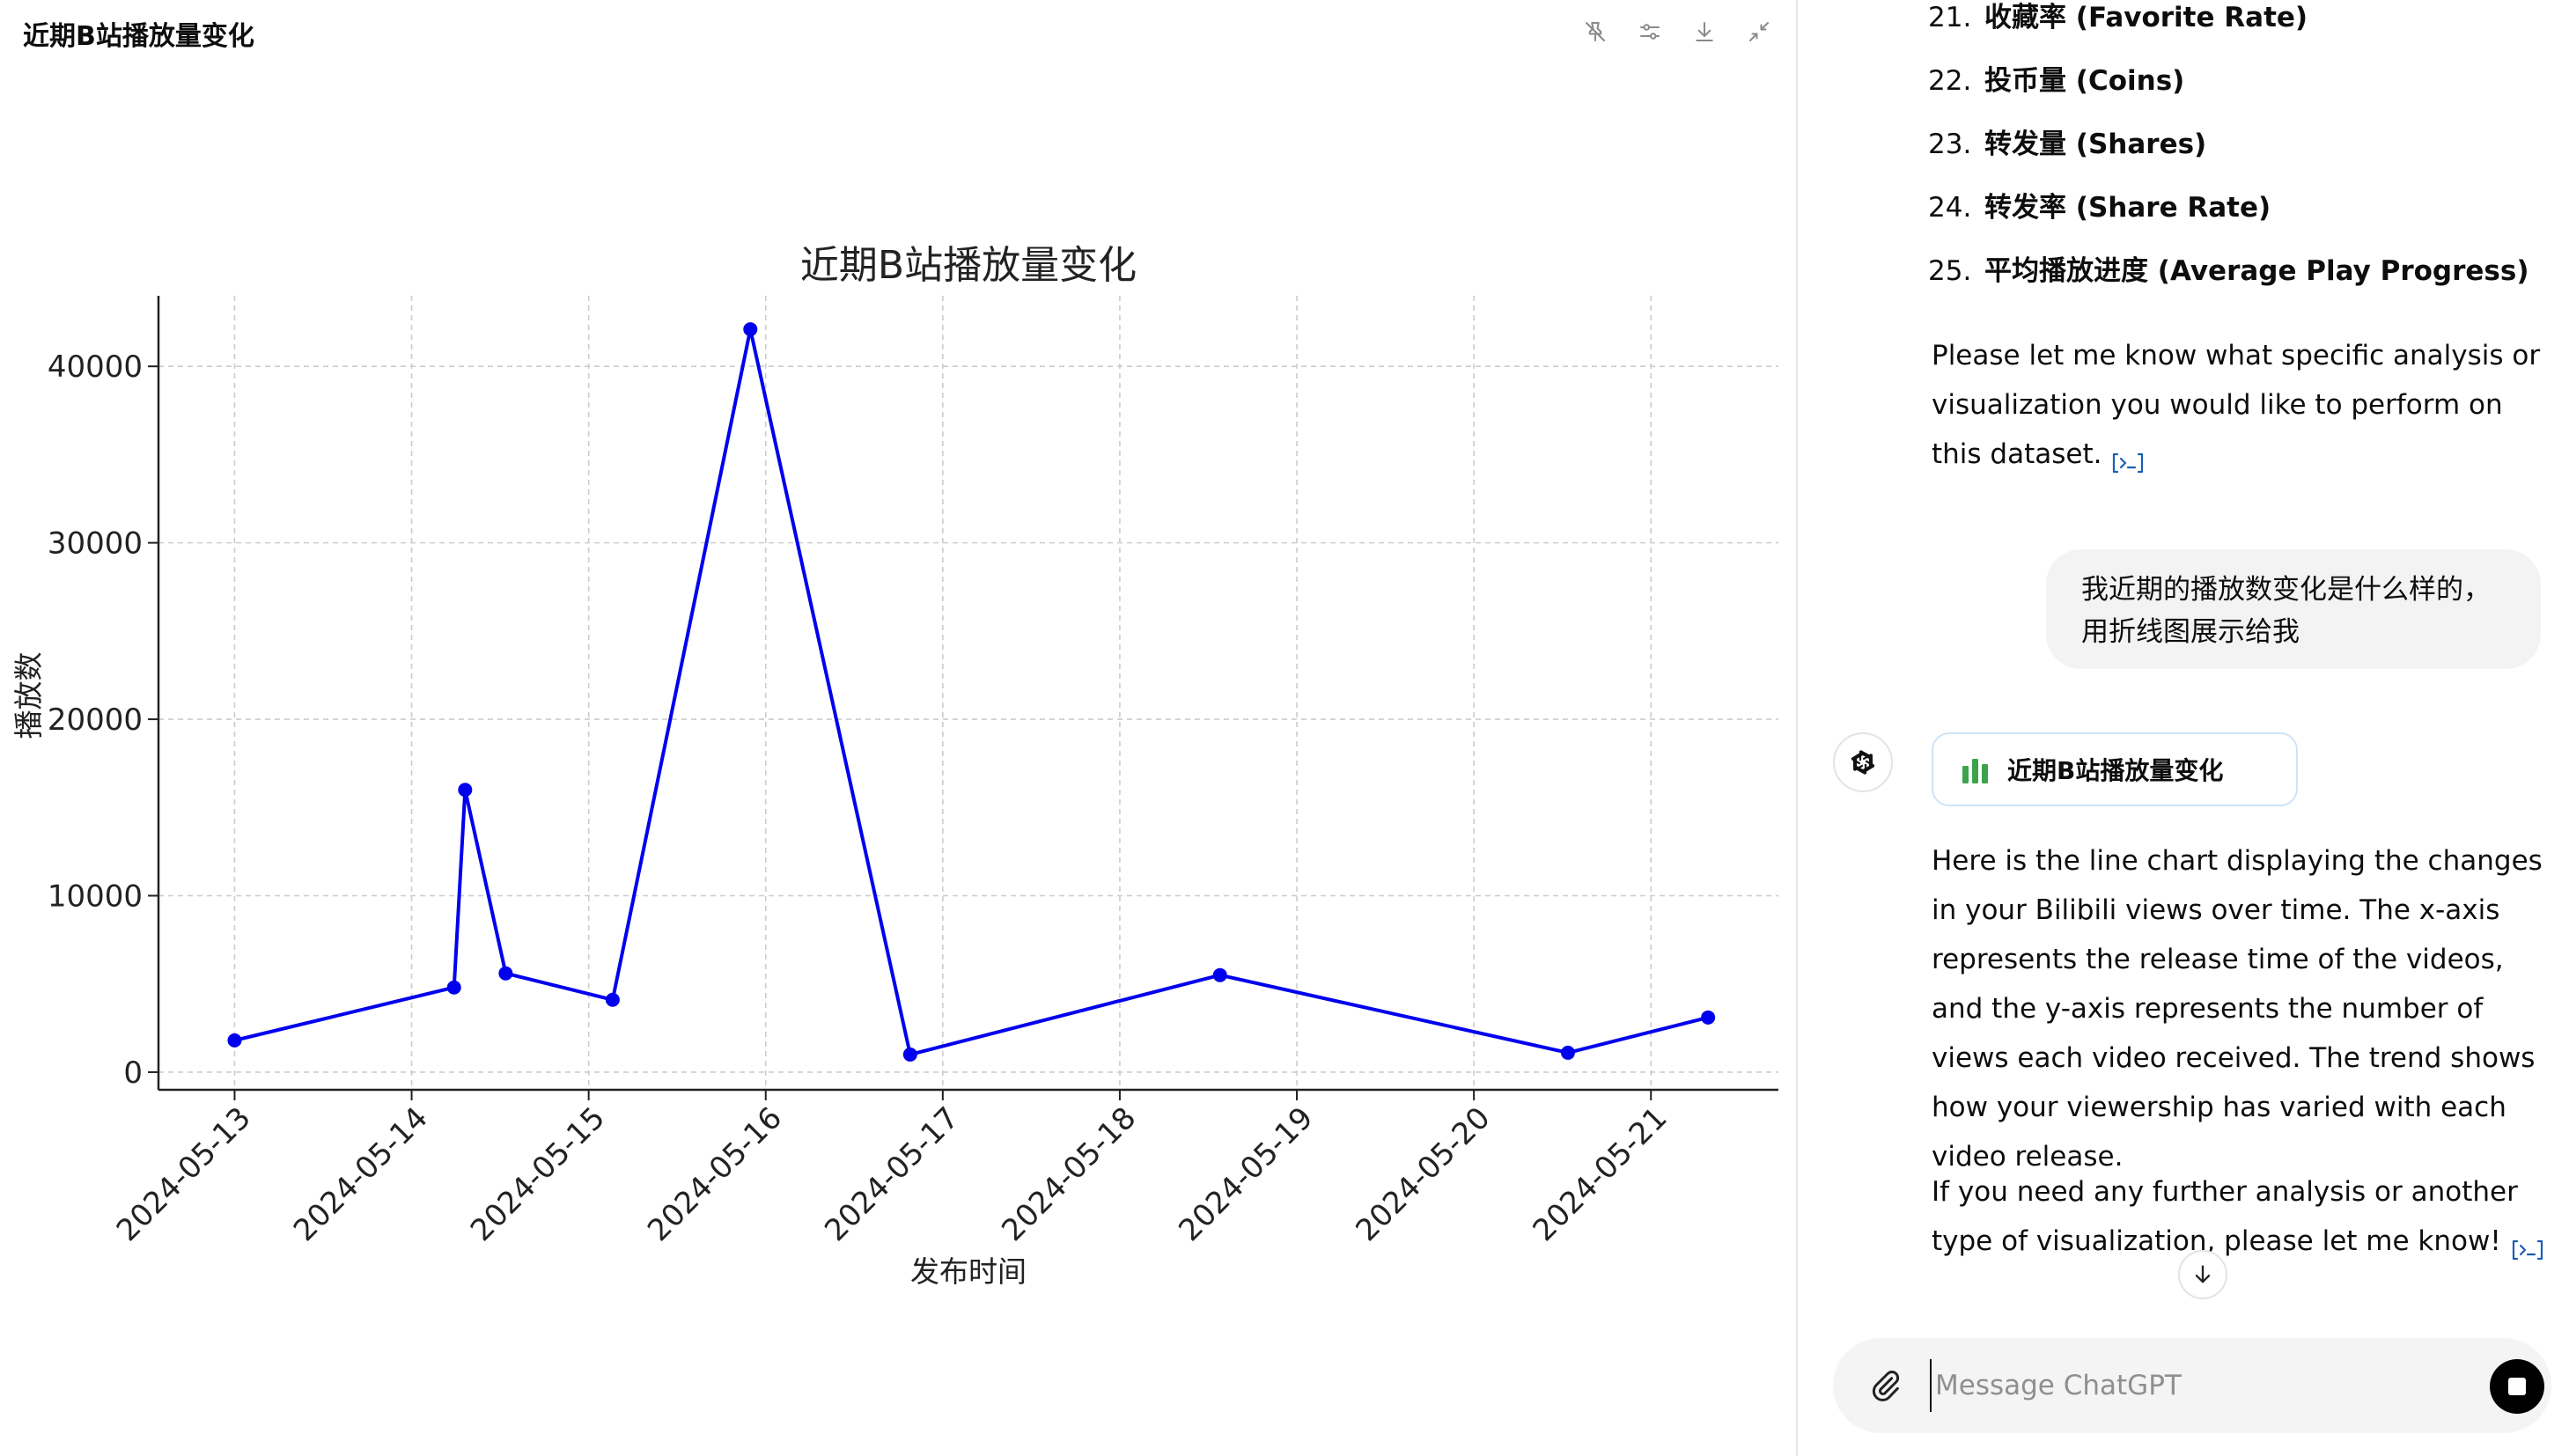 The width and height of the screenshot is (2569, 1456). I want to click on chart-card-label: 近期B站播放量变化, so click(2116, 771).